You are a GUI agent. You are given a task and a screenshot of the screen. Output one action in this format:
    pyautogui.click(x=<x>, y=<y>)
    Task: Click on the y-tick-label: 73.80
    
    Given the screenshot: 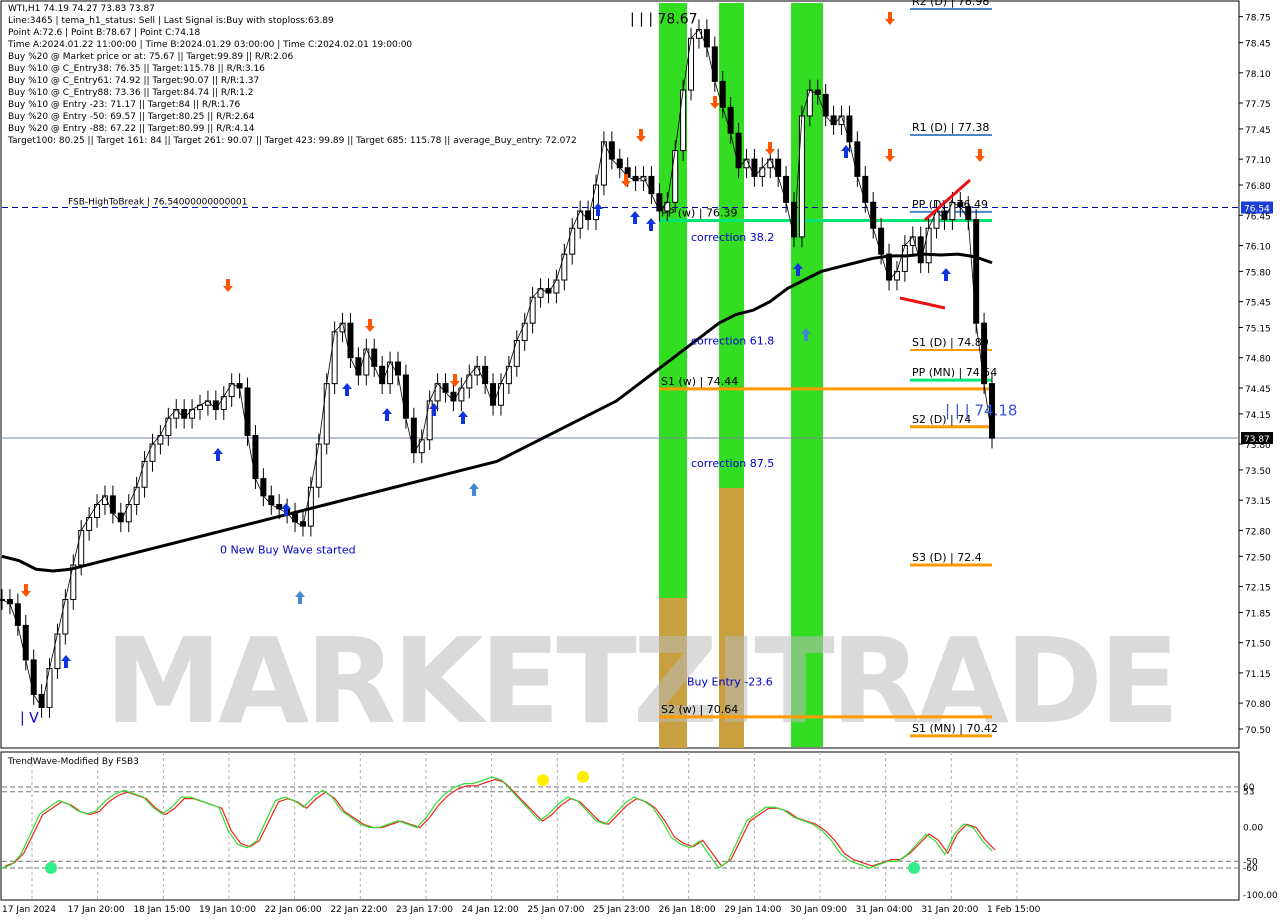 What is the action you would take?
    pyautogui.click(x=1258, y=446)
    